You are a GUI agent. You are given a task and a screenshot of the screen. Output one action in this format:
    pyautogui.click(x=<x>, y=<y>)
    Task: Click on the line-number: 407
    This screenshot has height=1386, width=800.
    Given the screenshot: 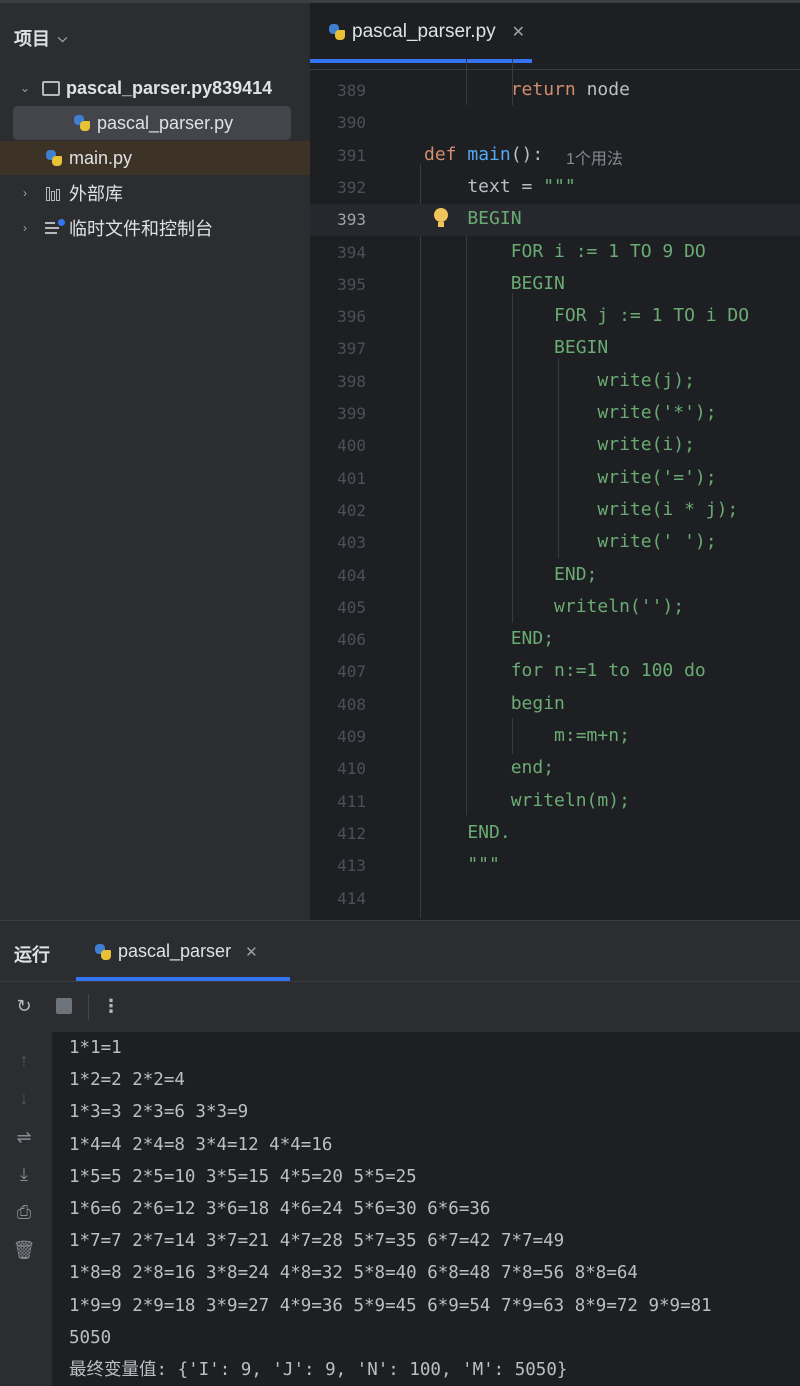 What is the action you would take?
    pyautogui.click(x=338, y=671)
    